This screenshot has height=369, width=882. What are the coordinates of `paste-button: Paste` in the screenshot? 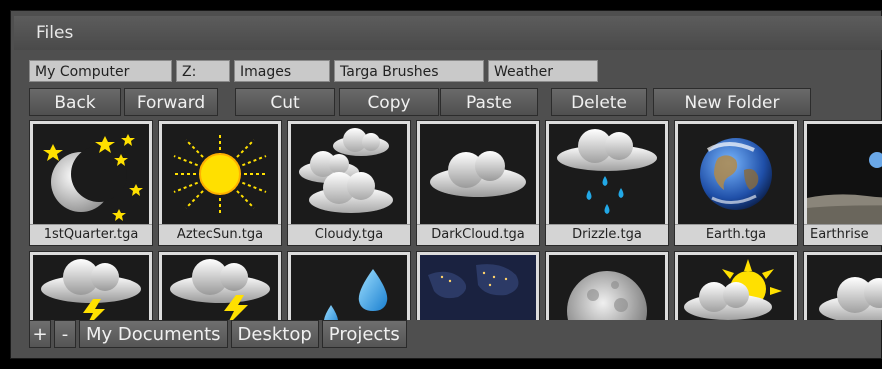 It's located at (489, 102).